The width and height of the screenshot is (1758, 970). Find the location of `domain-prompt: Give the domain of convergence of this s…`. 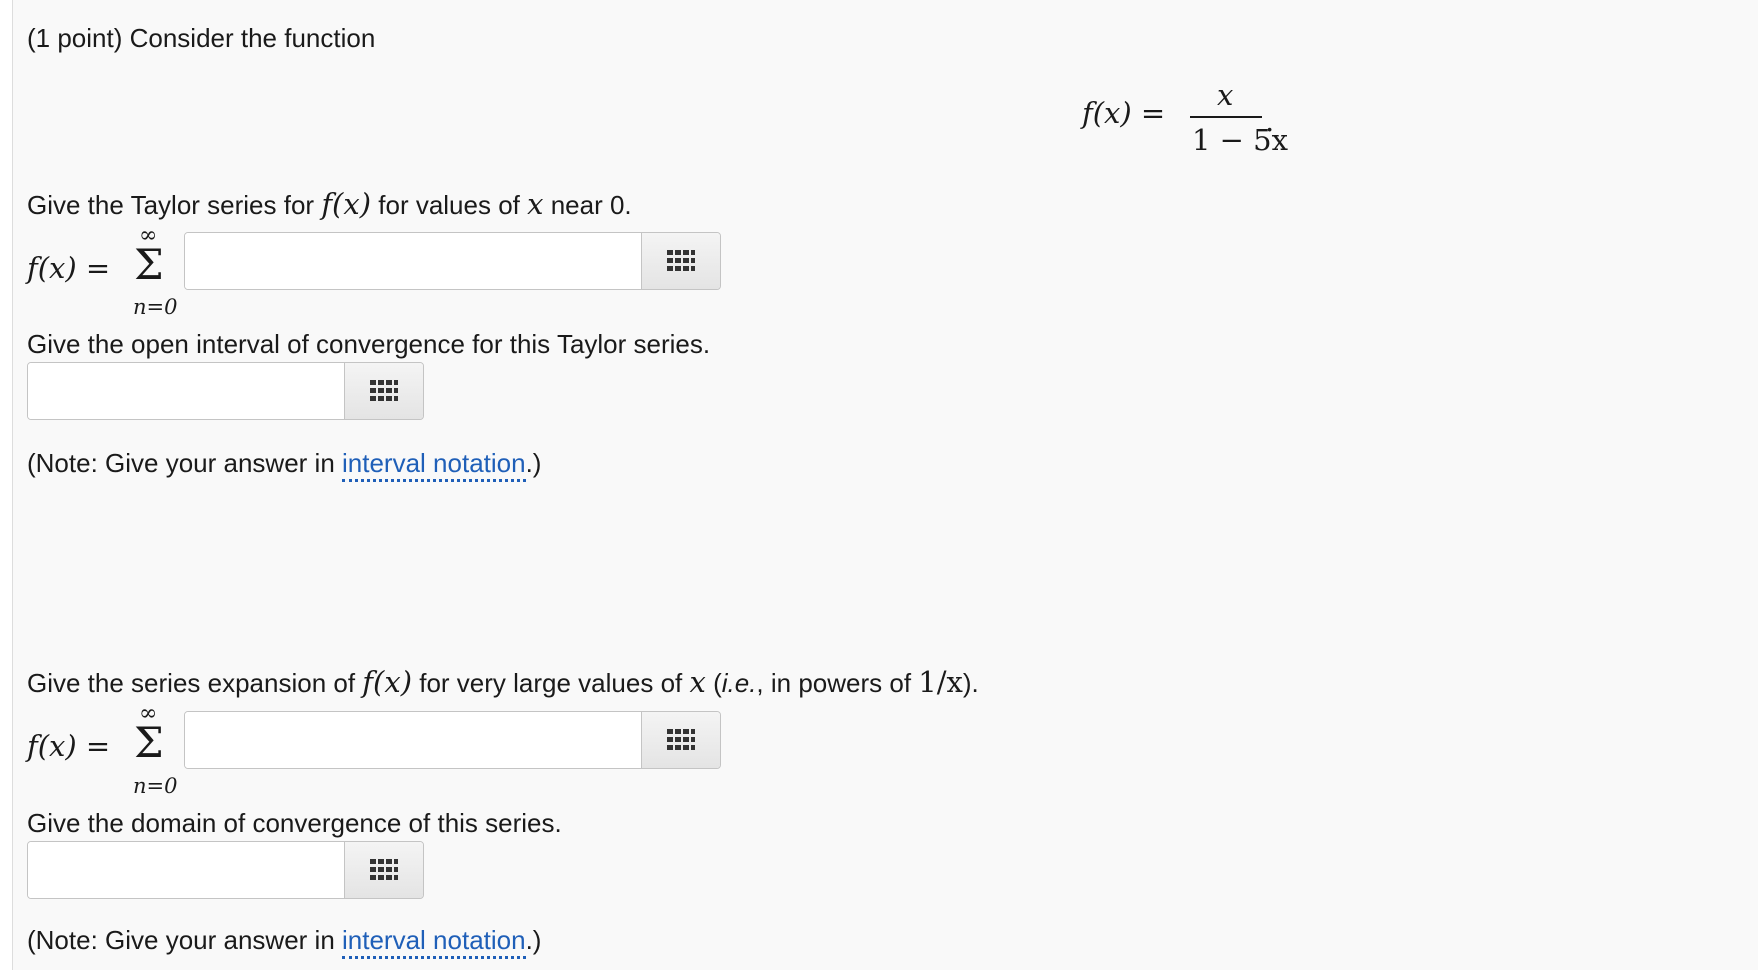

domain-prompt: Give the domain of convergence of this s… is located at coordinates (294, 823).